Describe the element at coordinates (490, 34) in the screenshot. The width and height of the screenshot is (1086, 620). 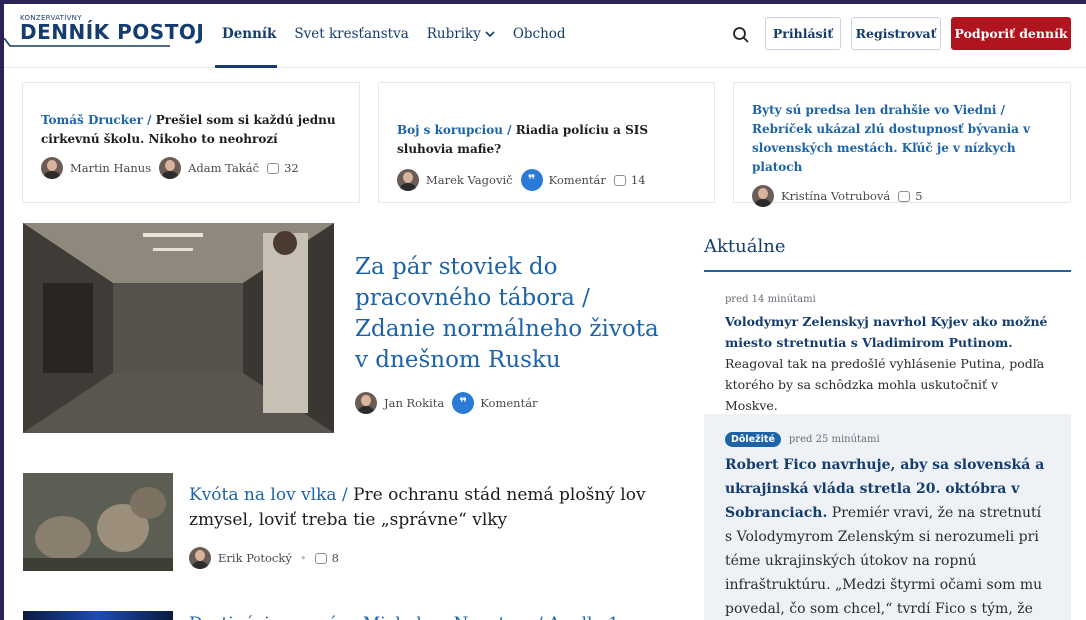
I see `chevron-down-icon` at that location.